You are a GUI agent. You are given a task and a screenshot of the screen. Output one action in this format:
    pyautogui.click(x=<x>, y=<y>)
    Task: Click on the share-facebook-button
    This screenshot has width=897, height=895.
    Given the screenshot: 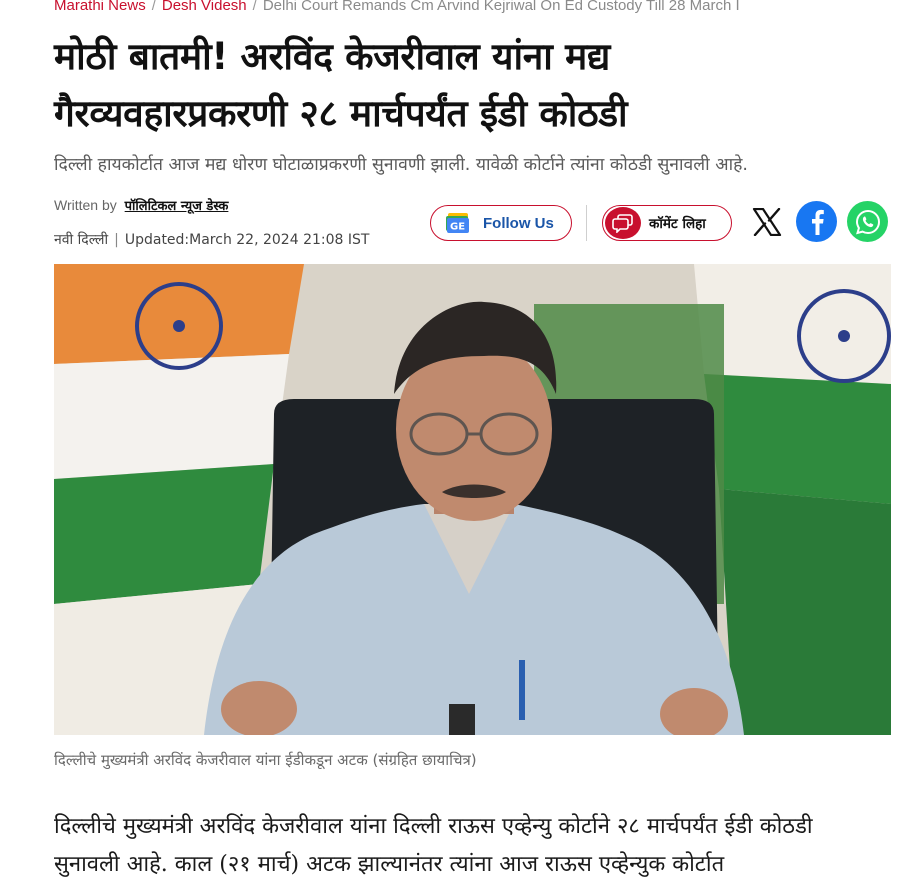 What is the action you would take?
    pyautogui.click(x=816, y=221)
    